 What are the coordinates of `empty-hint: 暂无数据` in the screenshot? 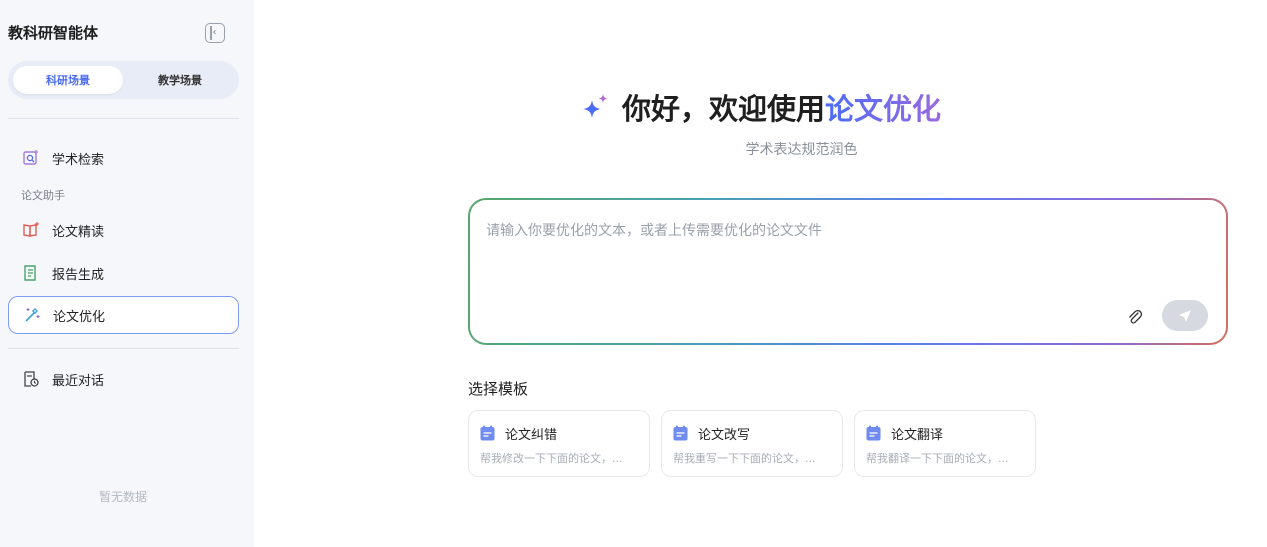 It's located at (122, 497).